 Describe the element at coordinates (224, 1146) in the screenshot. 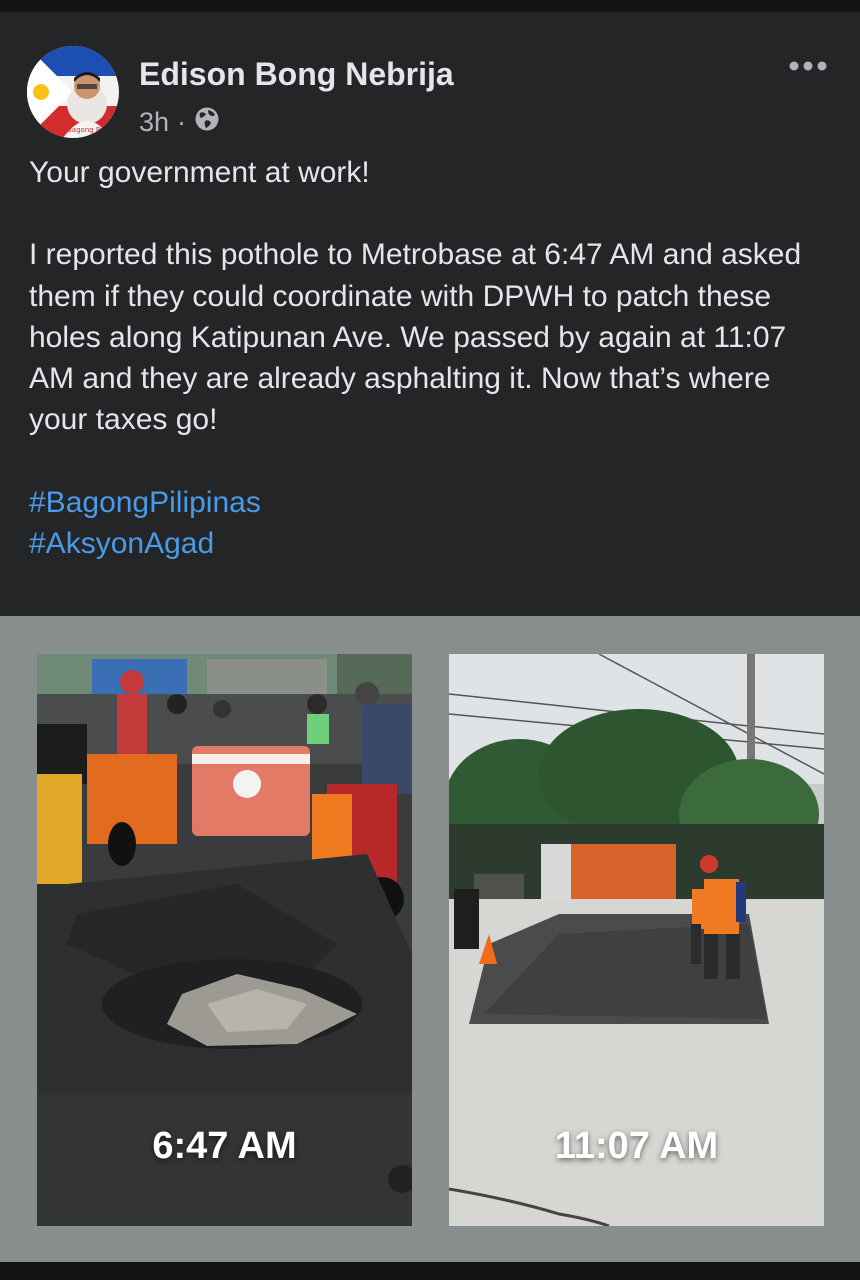

I see `photo-timestamp: 6:47 AM` at that location.